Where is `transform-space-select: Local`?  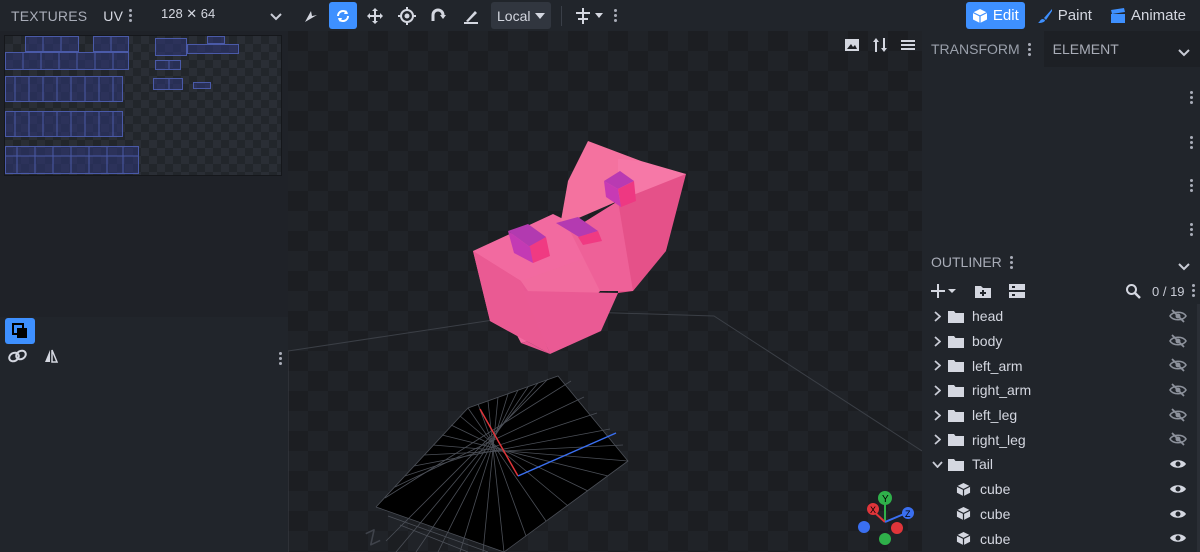 transform-space-select: Local is located at coordinates (521, 15).